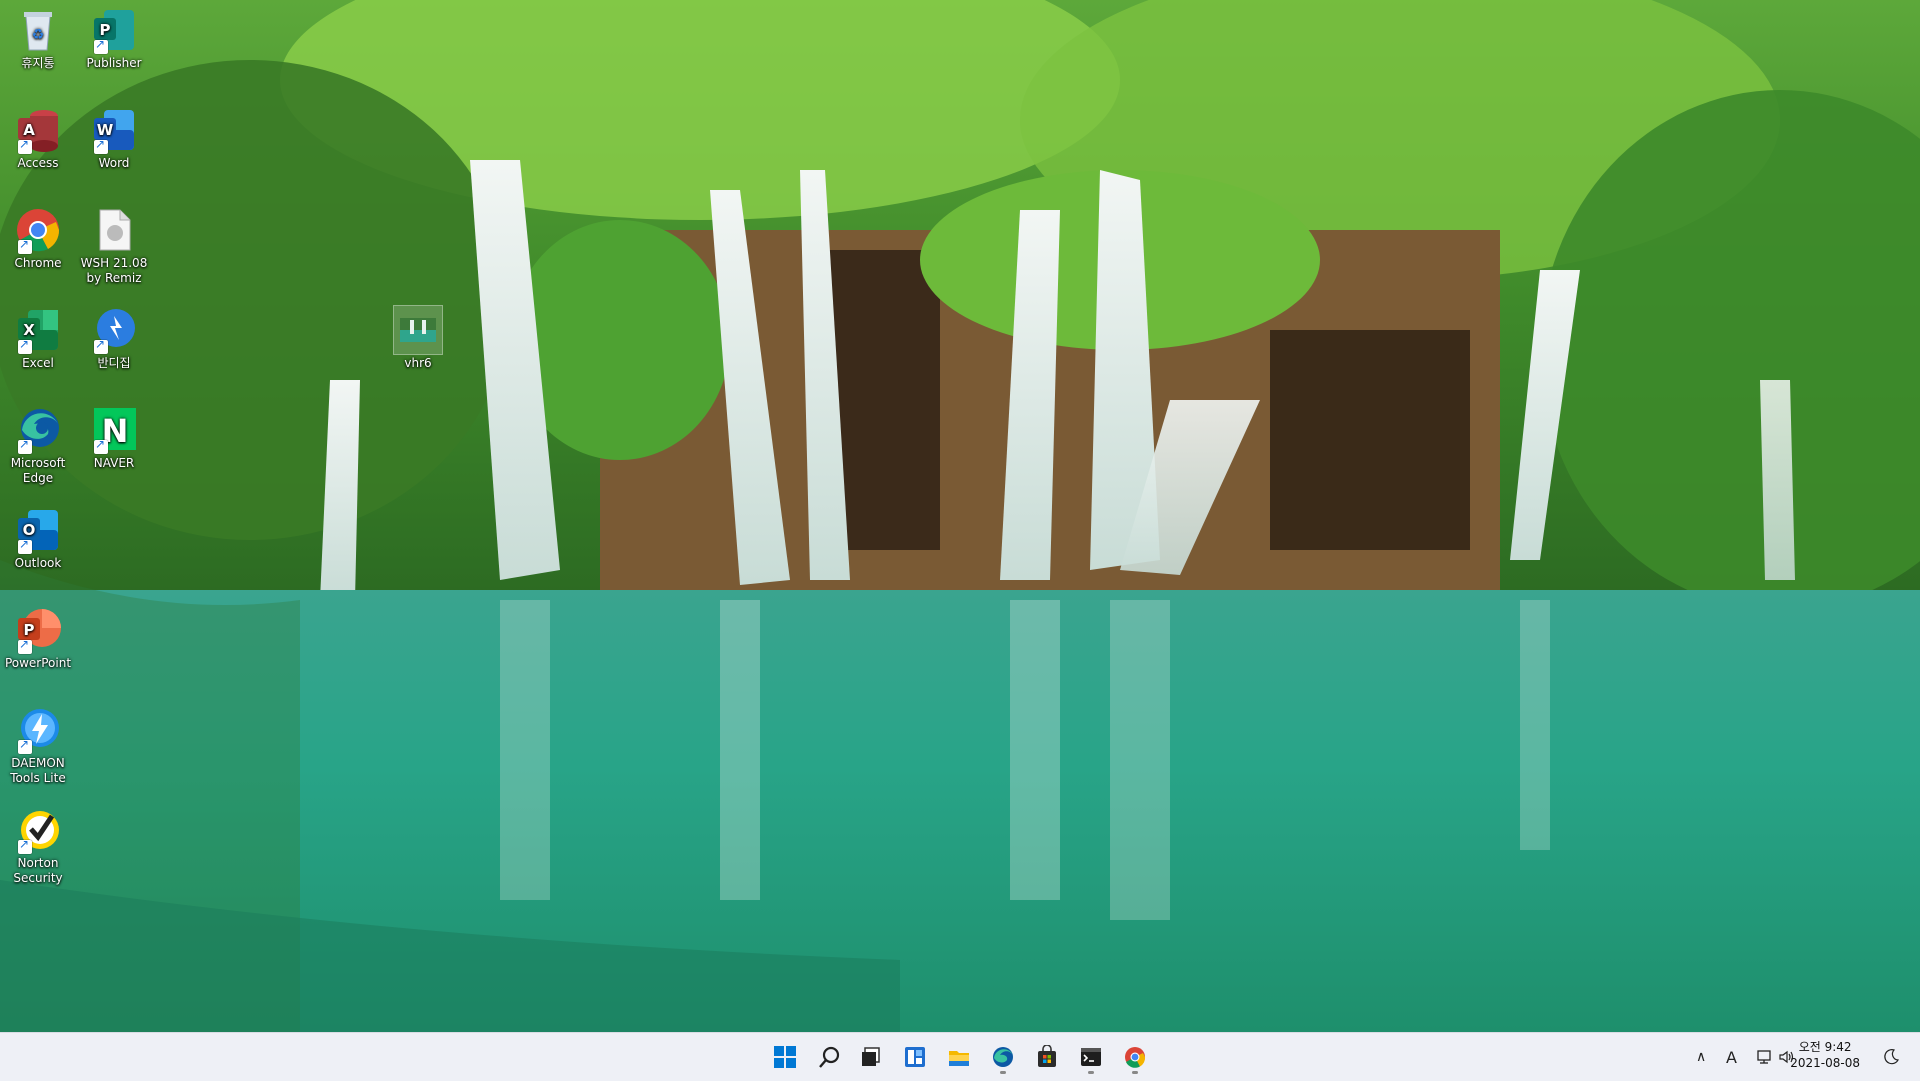  Describe the element at coordinates (418, 330) in the screenshot. I see `image-file-icon` at that location.